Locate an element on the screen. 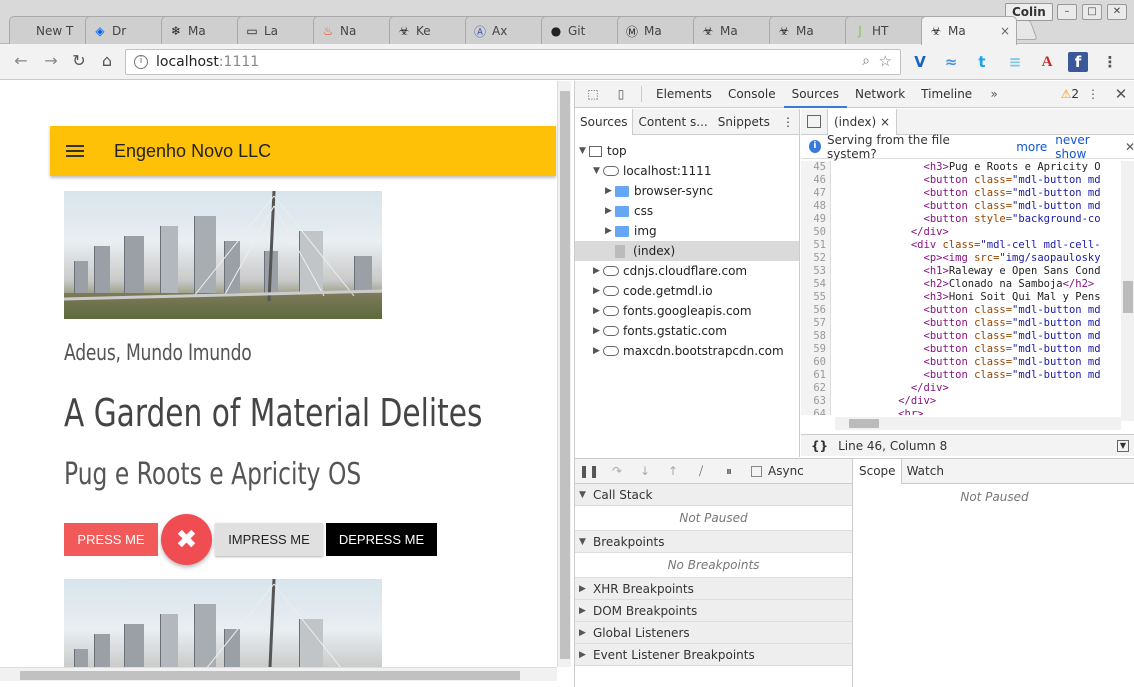  tree-item-file: (index) is located at coordinates (687, 251).